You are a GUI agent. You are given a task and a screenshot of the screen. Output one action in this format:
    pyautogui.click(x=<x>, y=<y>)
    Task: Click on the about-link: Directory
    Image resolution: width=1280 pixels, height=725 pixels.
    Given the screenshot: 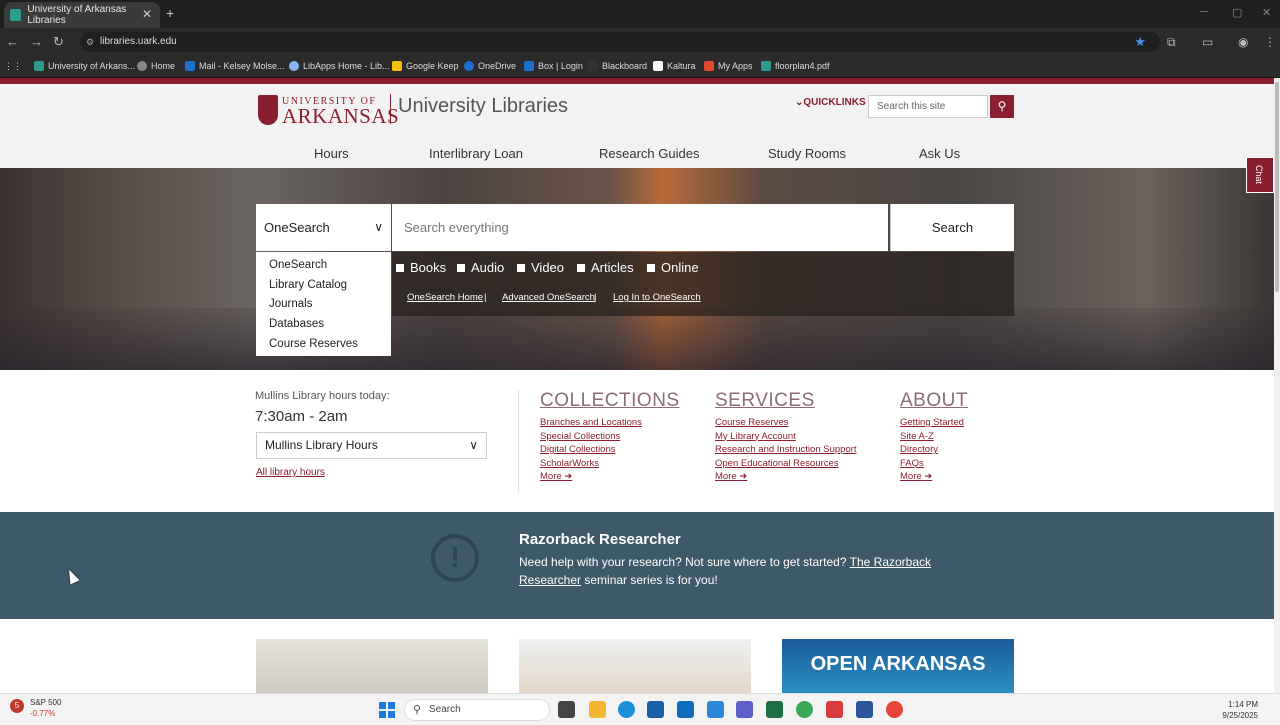 What is the action you would take?
    pyautogui.click(x=934, y=450)
    